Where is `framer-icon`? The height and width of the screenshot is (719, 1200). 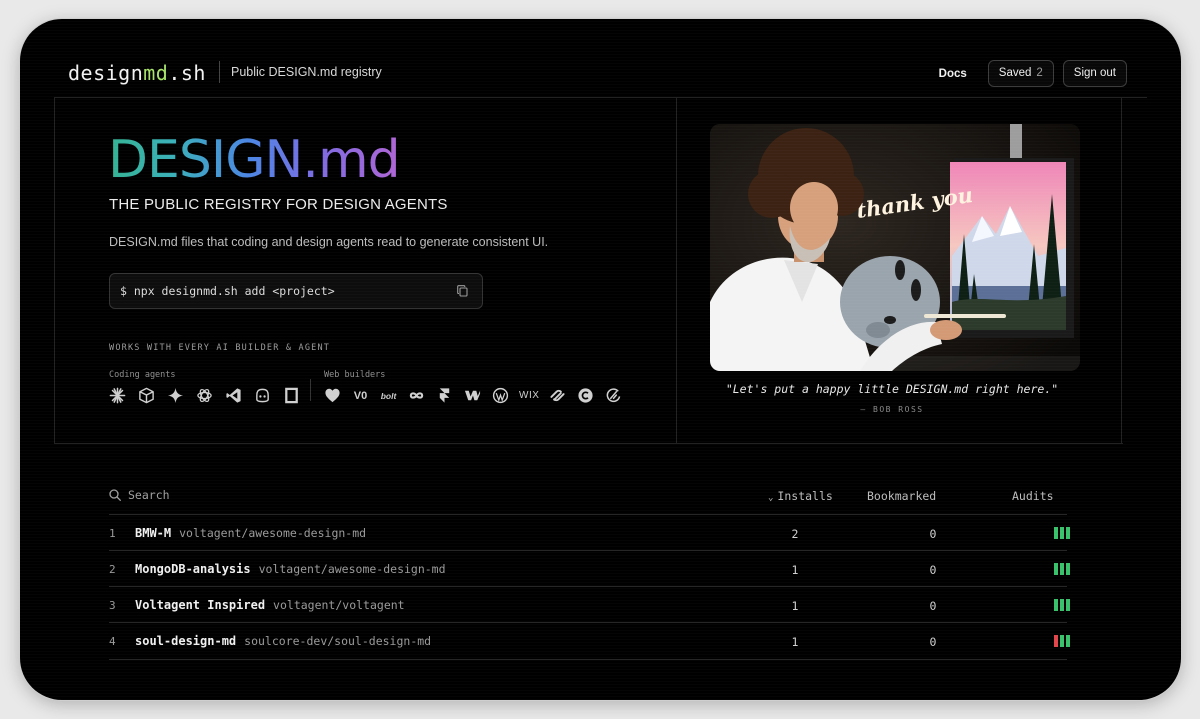
framer-icon is located at coordinates (444, 395).